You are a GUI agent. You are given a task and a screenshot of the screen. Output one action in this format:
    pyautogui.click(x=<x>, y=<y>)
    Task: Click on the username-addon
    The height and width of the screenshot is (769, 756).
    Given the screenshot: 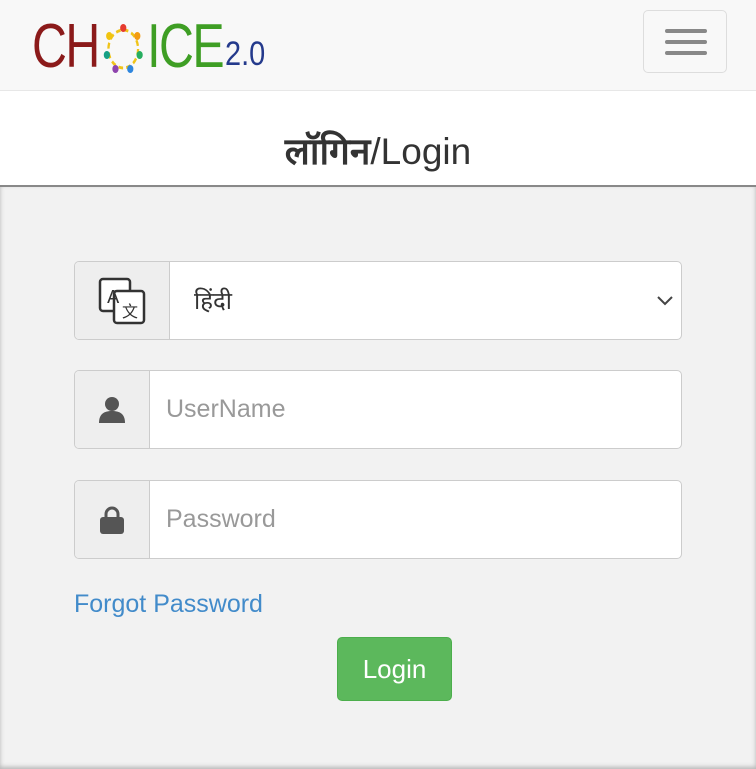 What is the action you would take?
    pyautogui.click(x=112, y=409)
    